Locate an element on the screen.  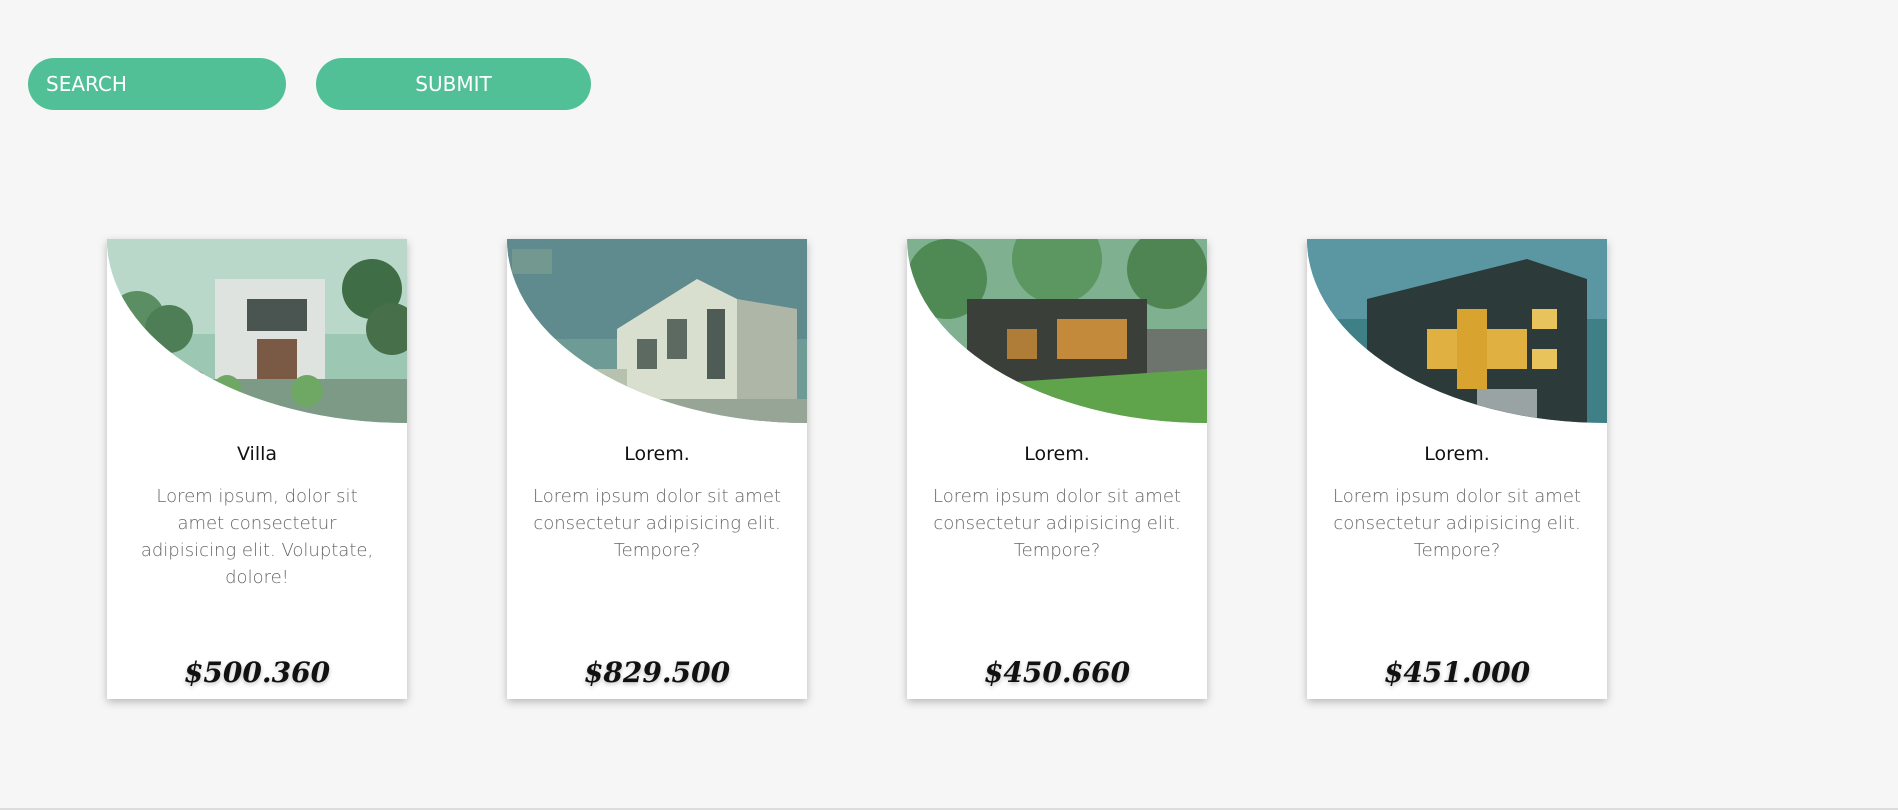
search-bar: SUBMIT is located at coordinates (309, 84).